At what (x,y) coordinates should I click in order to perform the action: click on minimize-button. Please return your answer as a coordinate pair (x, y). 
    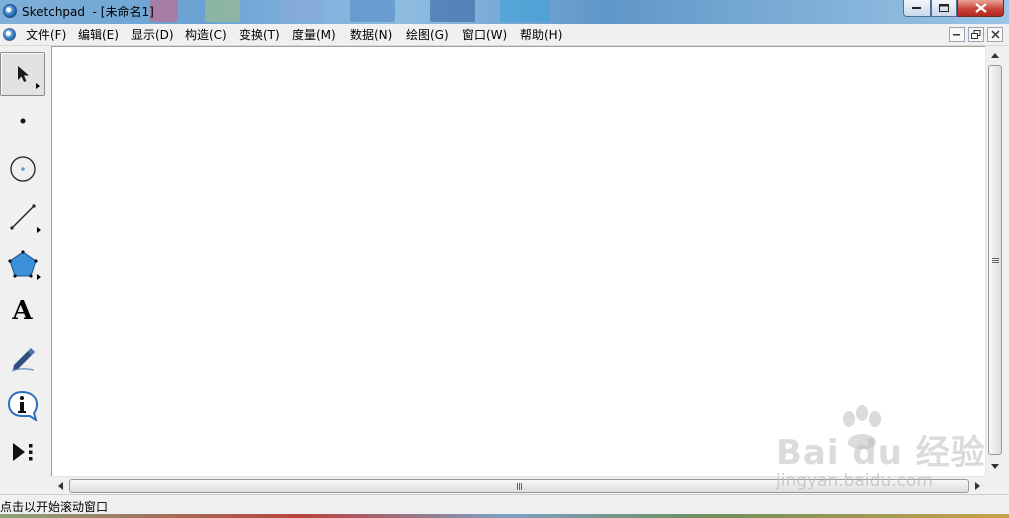
    Looking at the image, I should click on (917, 8).